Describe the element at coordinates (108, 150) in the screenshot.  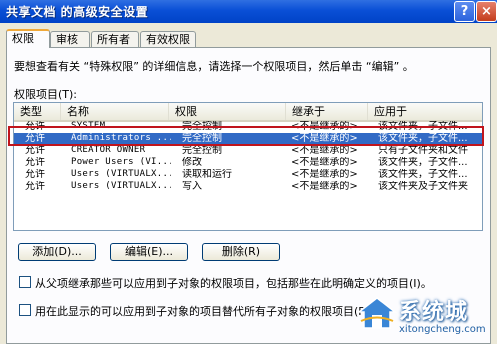
I see `cell-name: CREATOR OWNER` at that location.